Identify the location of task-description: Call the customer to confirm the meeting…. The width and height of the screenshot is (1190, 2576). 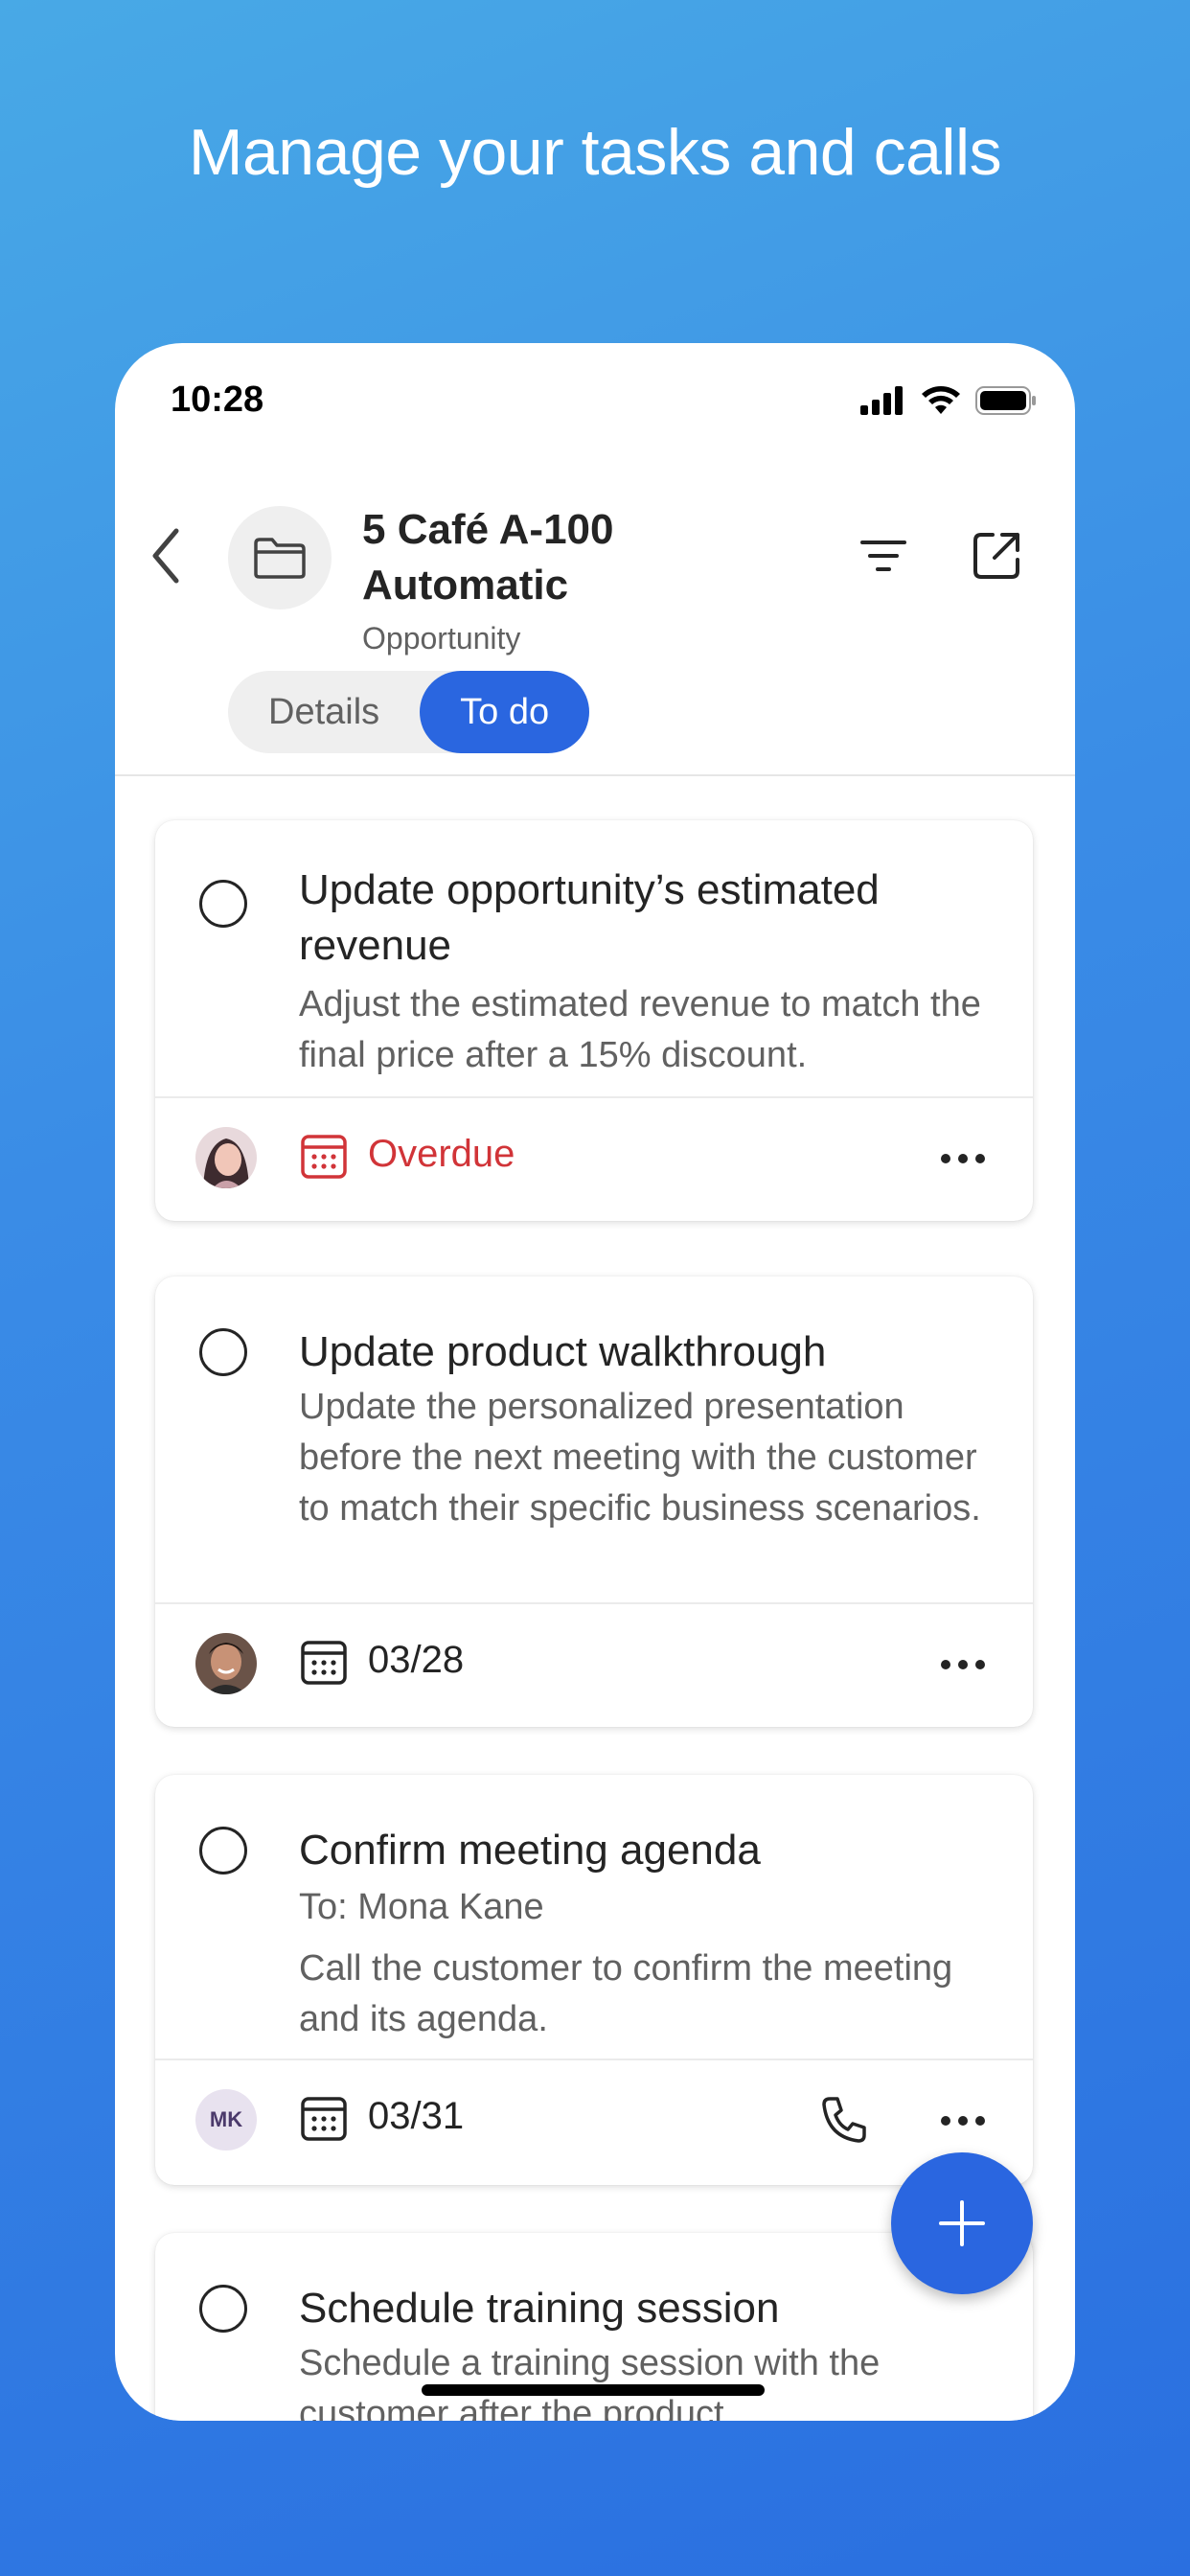
(626, 1993).